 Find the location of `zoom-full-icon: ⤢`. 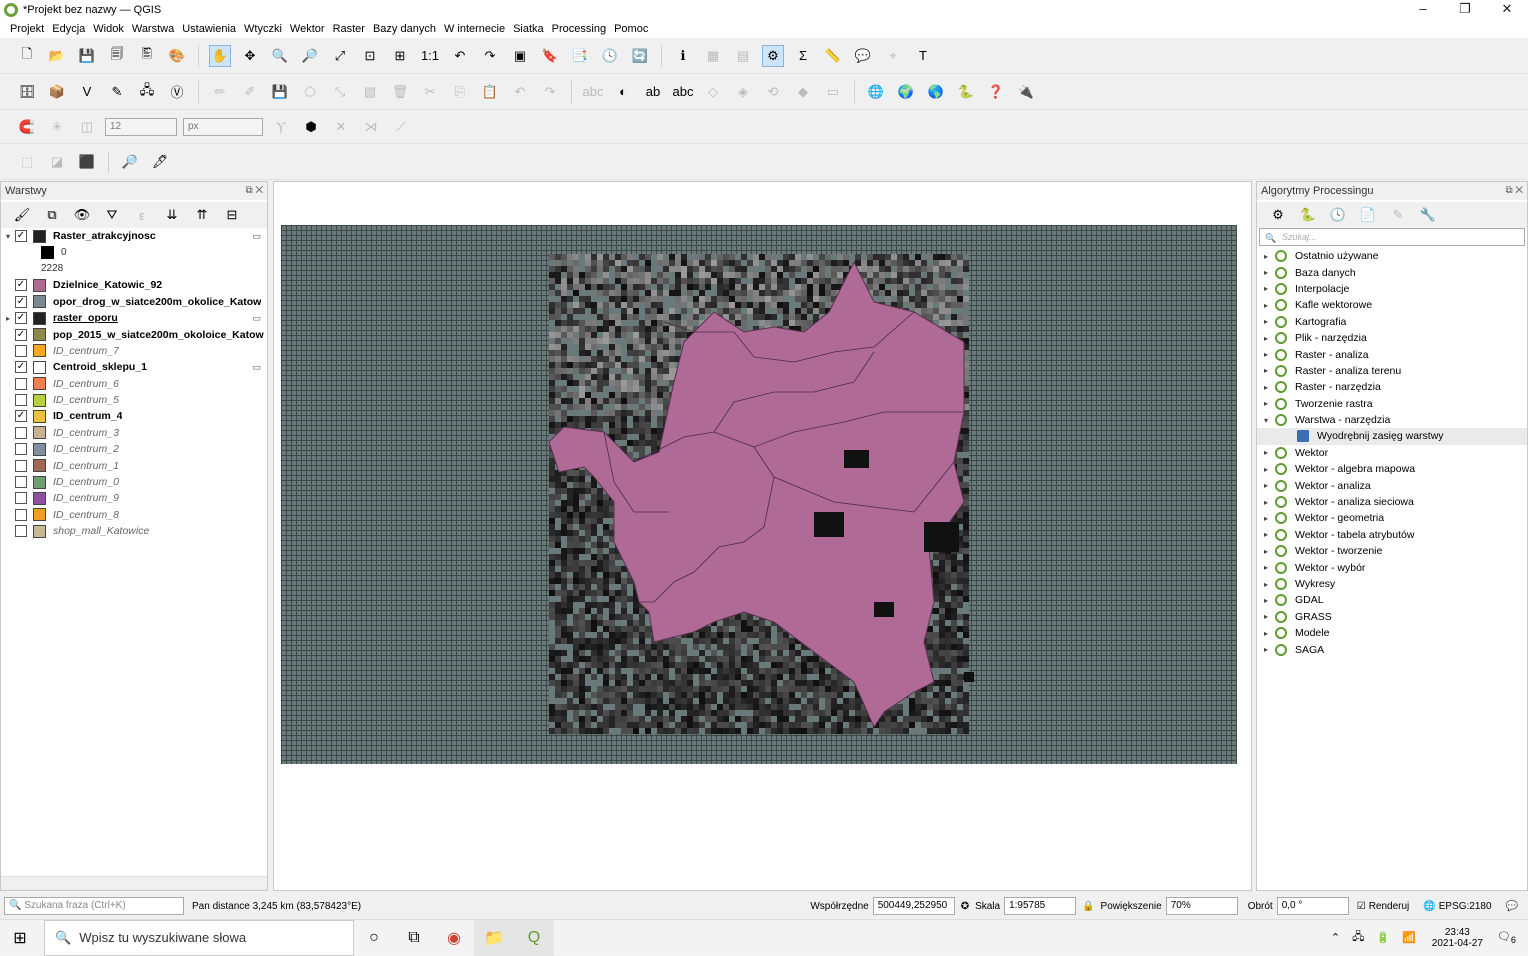

zoom-full-icon: ⤢ is located at coordinates (340, 56).